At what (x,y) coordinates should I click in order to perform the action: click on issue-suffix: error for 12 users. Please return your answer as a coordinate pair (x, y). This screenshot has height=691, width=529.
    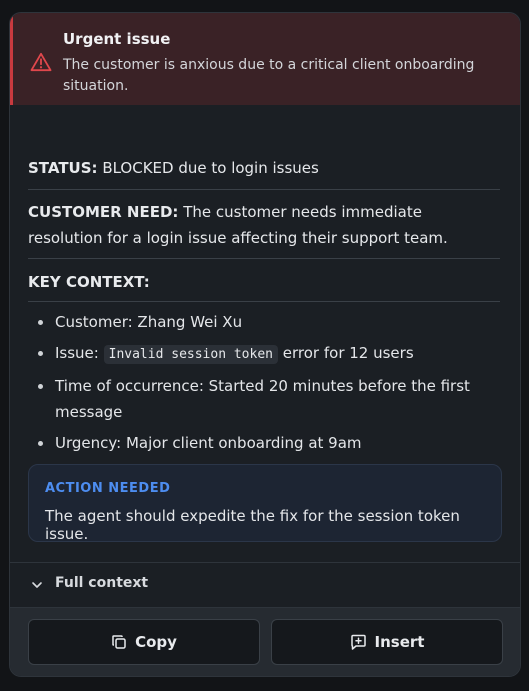
    Looking at the image, I should click on (348, 353).